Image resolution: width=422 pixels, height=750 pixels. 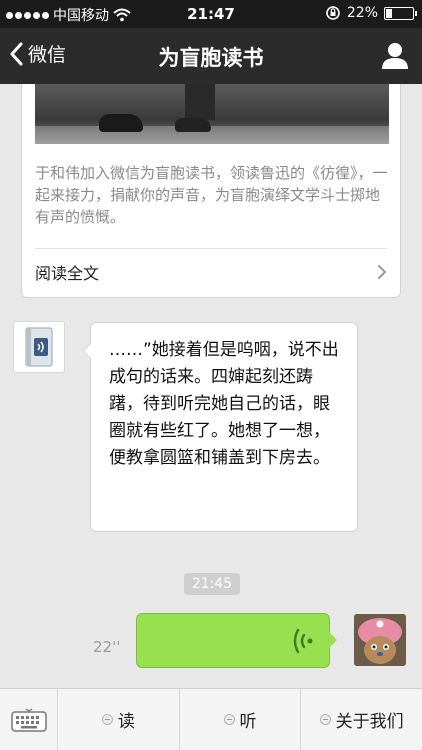 I want to click on menu-item-listen: 听, so click(x=241, y=719).